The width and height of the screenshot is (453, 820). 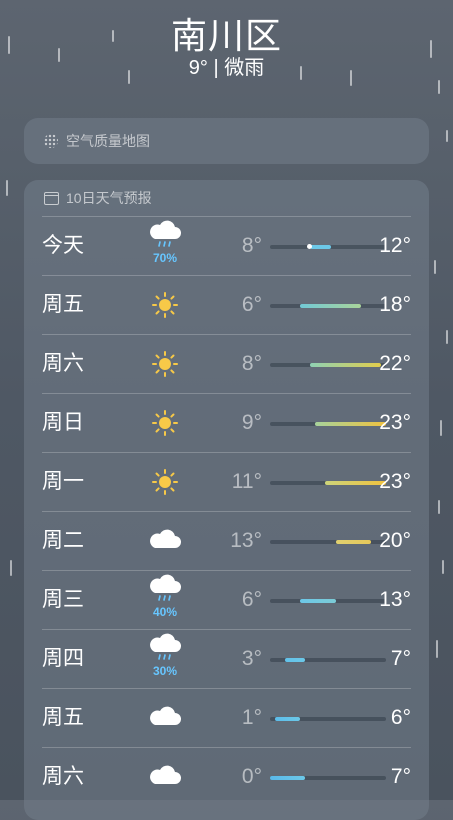 What do you see at coordinates (165, 258) in the screenshot?
I see `precipitation-chance: 70%` at bounding box center [165, 258].